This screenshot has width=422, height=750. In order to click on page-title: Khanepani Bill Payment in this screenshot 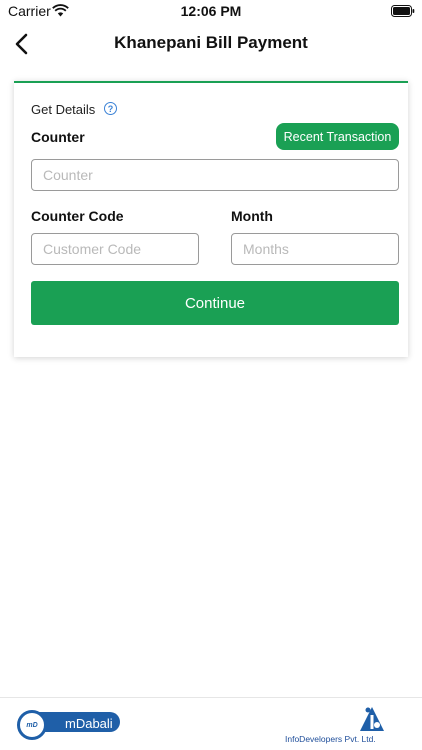, I will do `click(211, 42)`.